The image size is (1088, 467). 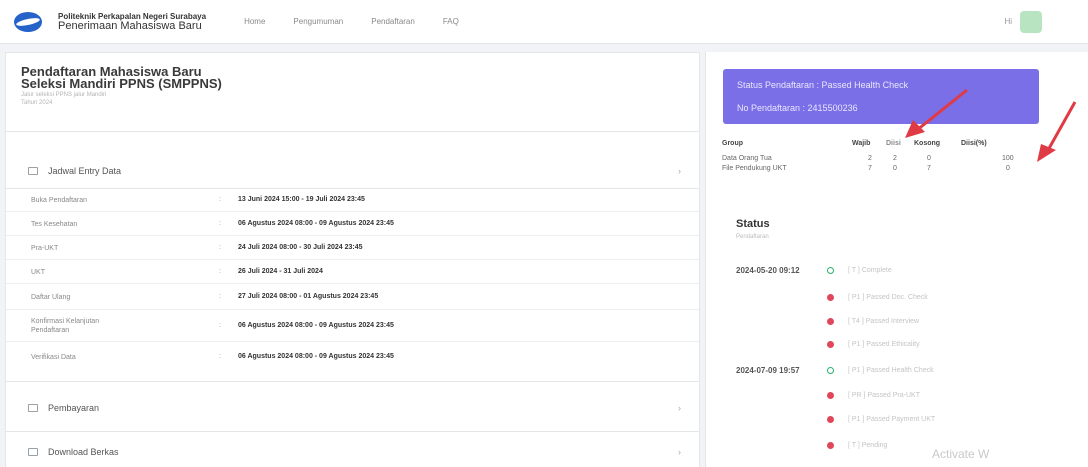 What do you see at coordinates (53, 357) in the screenshot?
I see `schedule-label: Verifikasi Data` at bounding box center [53, 357].